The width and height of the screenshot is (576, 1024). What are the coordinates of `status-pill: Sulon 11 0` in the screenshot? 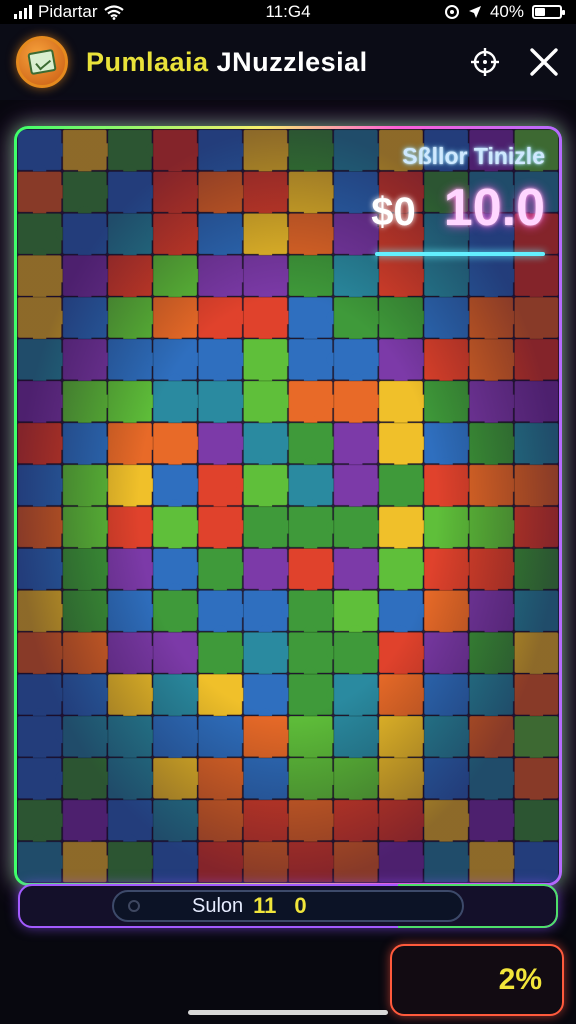 It's located at (288, 906).